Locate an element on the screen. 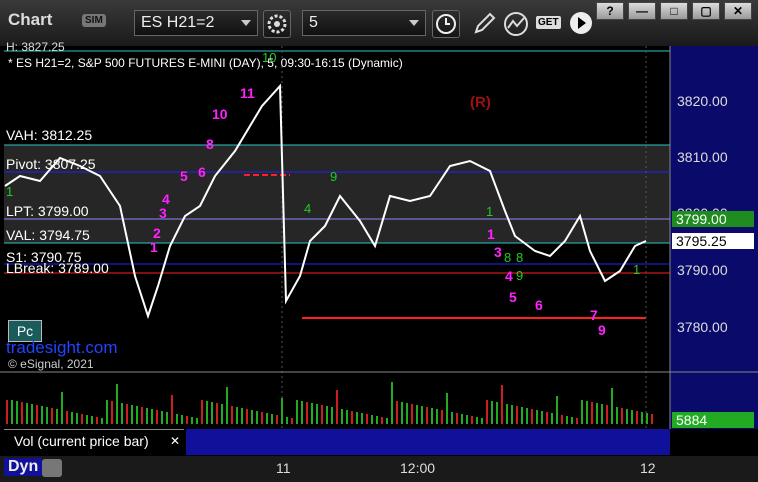 The height and width of the screenshot is (482, 758). clock-icon is located at coordinates (446, 24).